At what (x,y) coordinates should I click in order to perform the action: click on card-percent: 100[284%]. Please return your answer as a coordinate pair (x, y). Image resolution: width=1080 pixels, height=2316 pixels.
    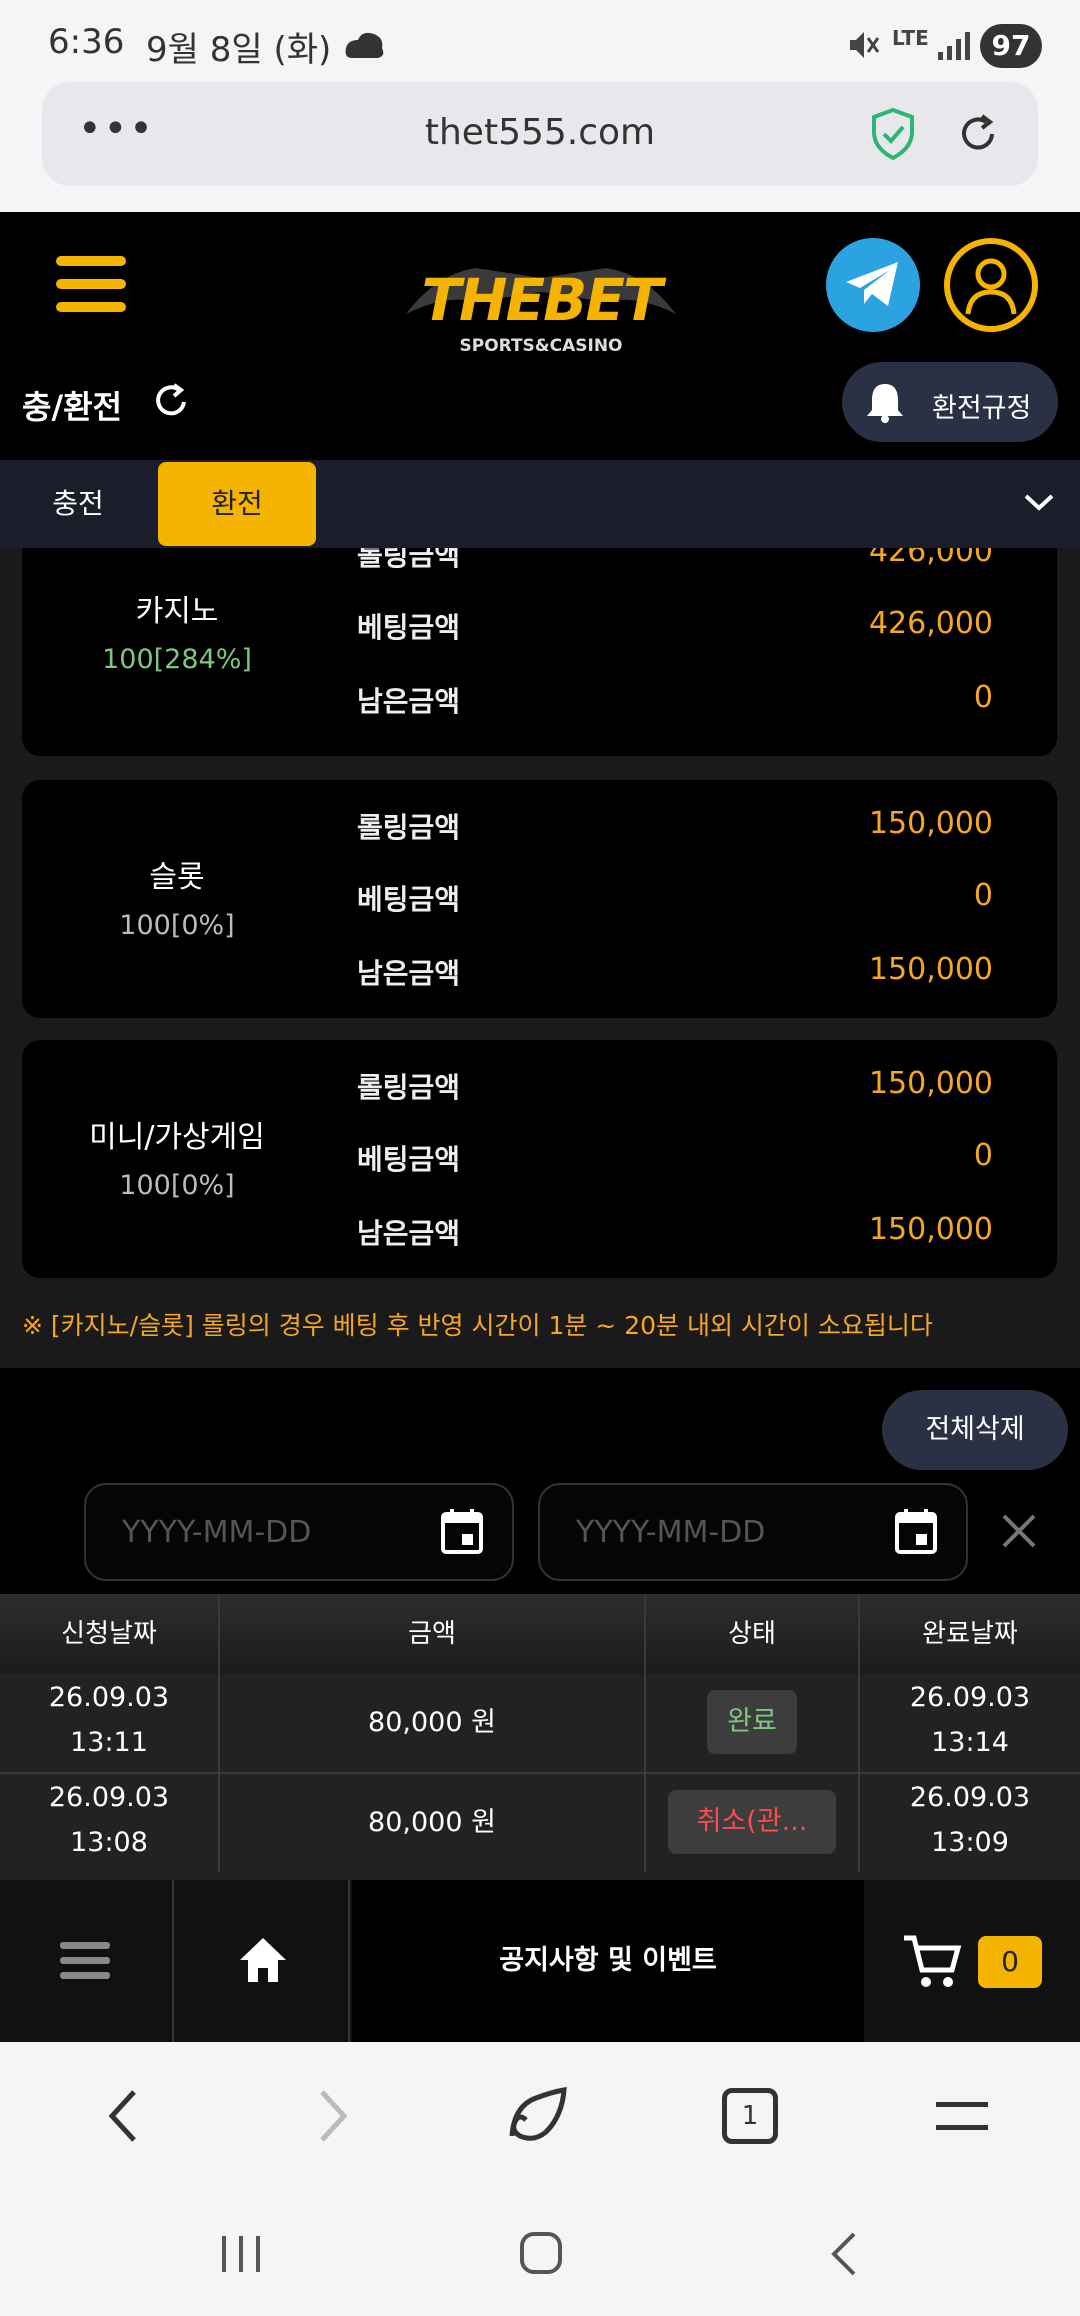
    Looking at the image, I should click on (177, 659).